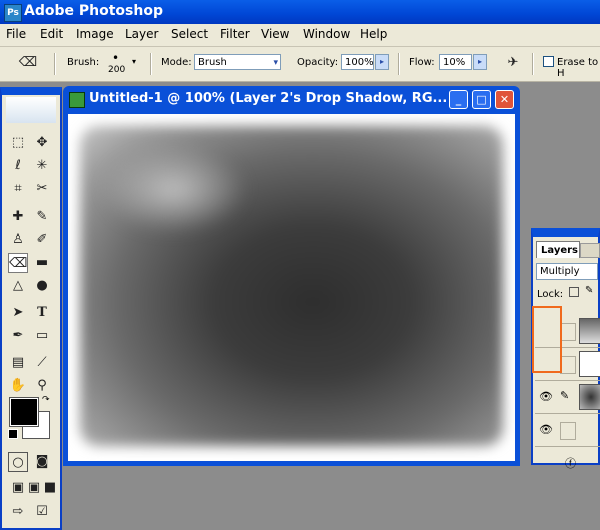 The image size is (600, 530). I want to click on notes-icon: ▤, so click(18, 363).